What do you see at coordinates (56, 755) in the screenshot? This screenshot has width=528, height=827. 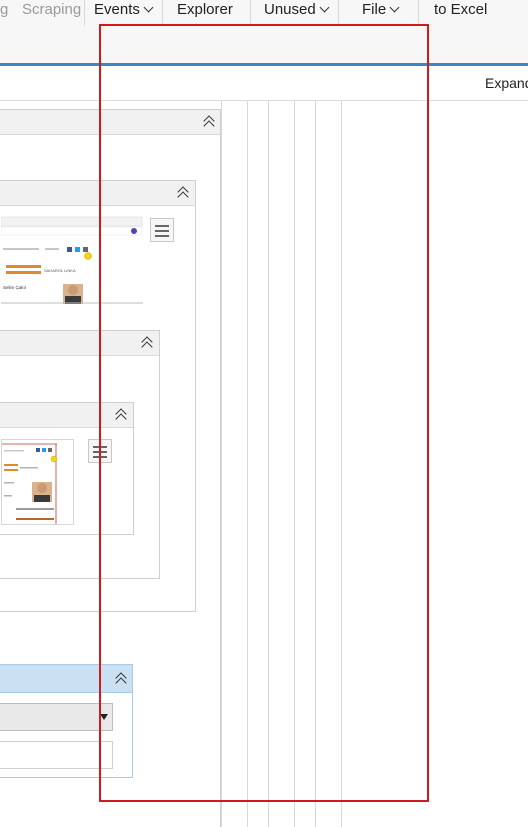 I see `text-input` at bounding box center [56, 755].